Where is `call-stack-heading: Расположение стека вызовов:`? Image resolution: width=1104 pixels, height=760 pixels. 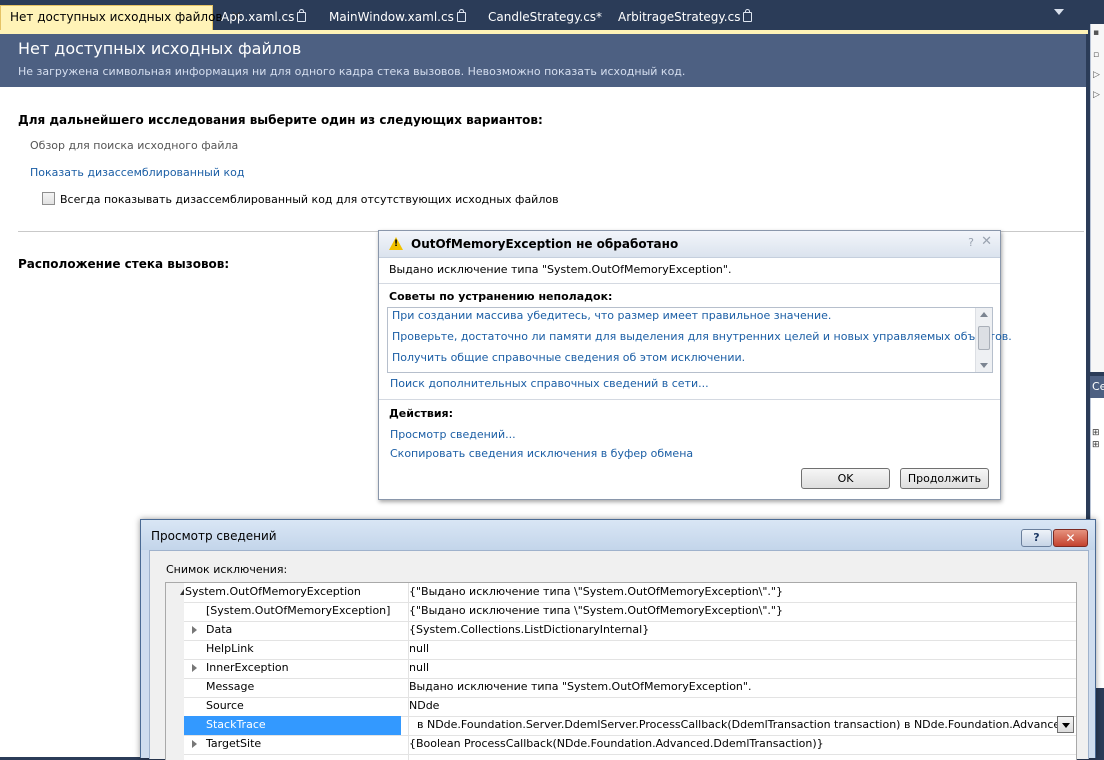
call-stack-heading: Расположение стека вызовов: is located at coordinates (124, 264).